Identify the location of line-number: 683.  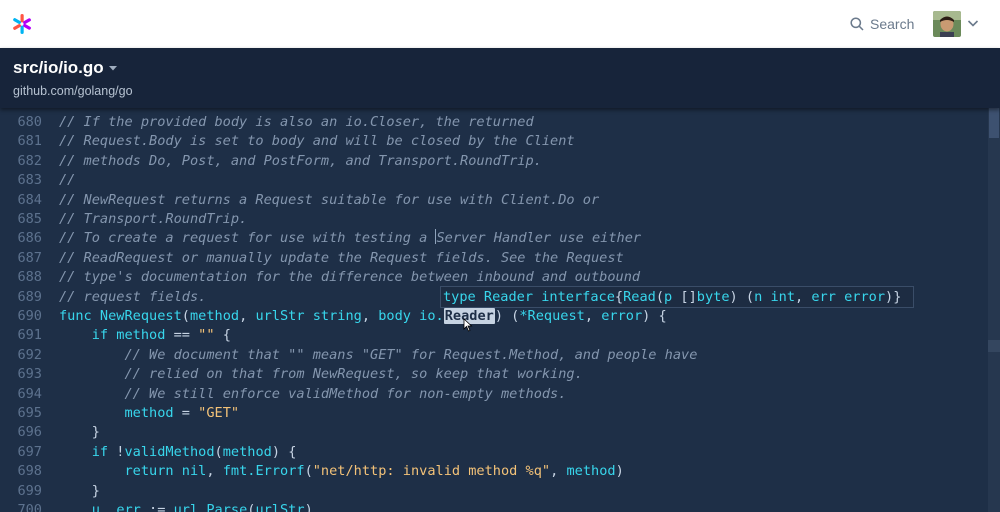
(21, 180).